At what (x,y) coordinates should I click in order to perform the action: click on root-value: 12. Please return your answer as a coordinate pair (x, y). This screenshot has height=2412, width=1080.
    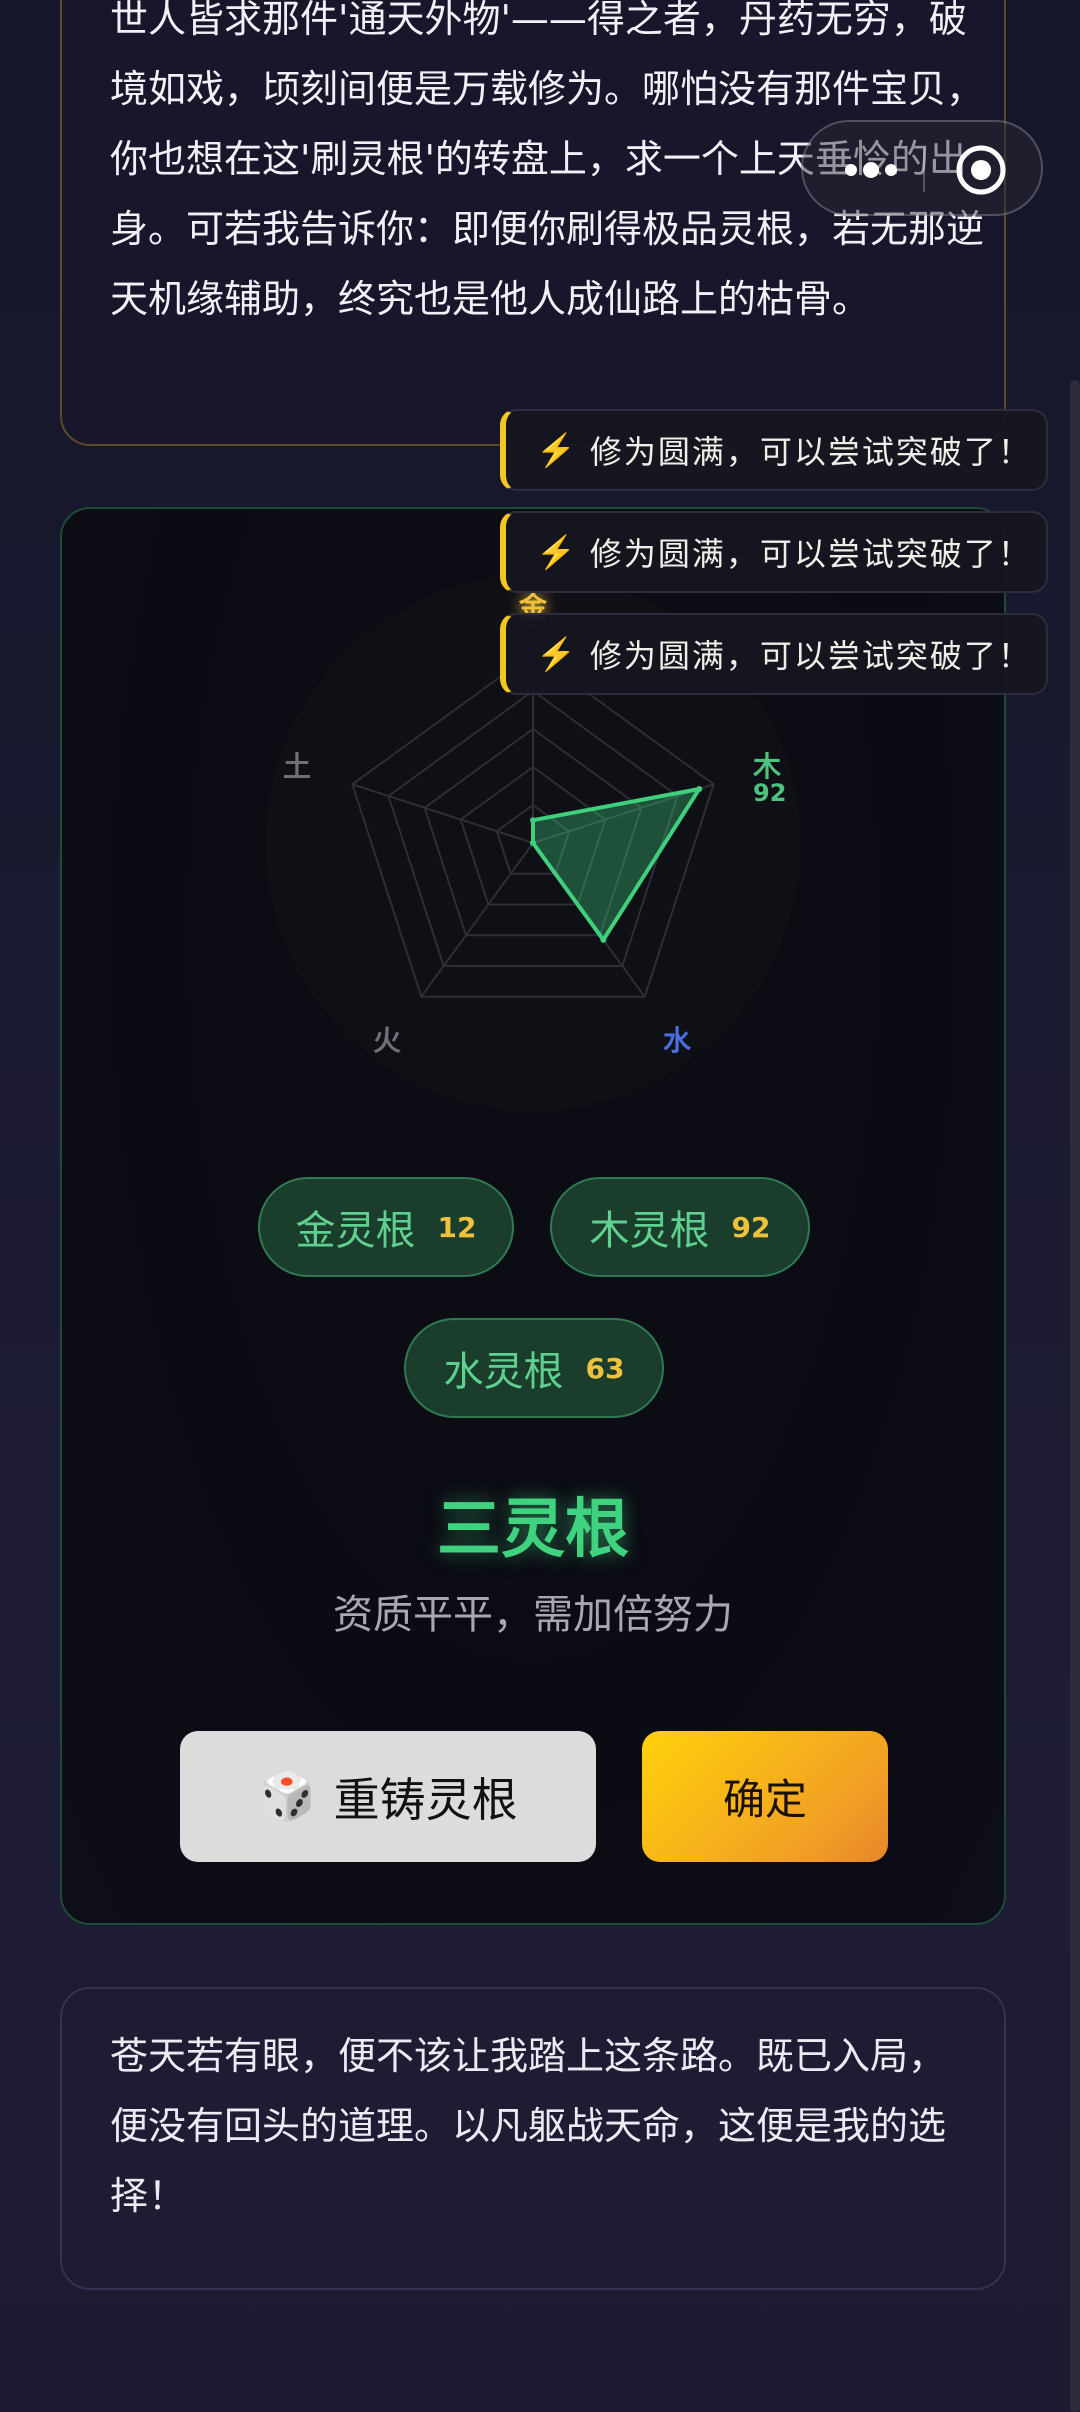
    Looking at the image, I should click on (457, 1227).